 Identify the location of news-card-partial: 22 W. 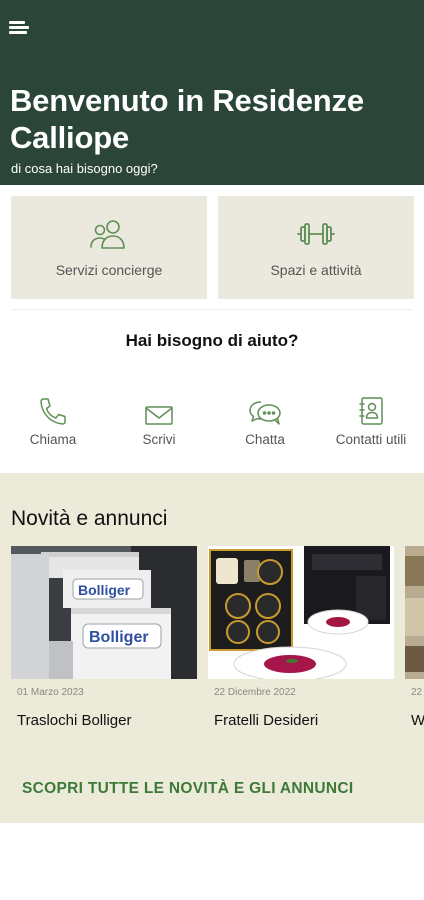
(414, 646).